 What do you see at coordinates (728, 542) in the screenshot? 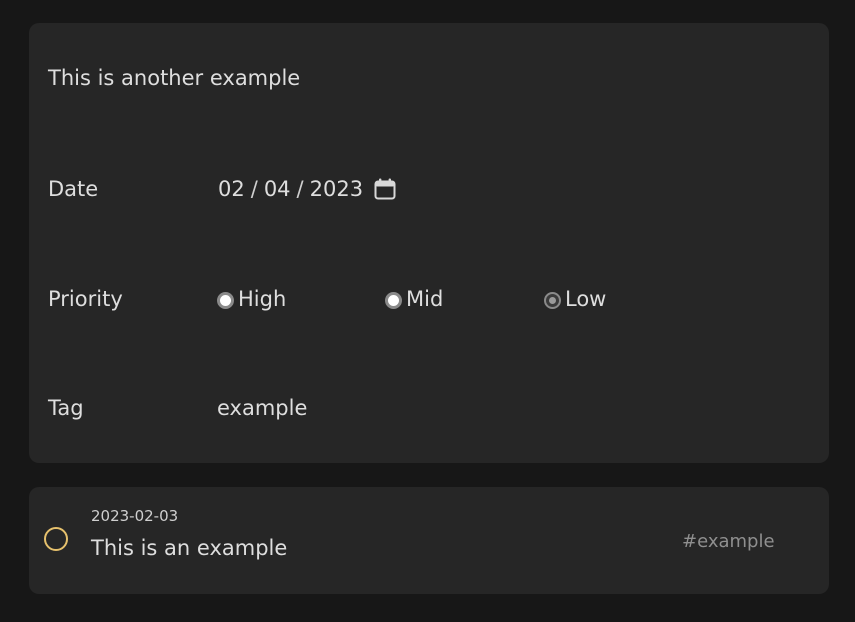
I see `todo-tag: #example` at bounding box center [728, 542].